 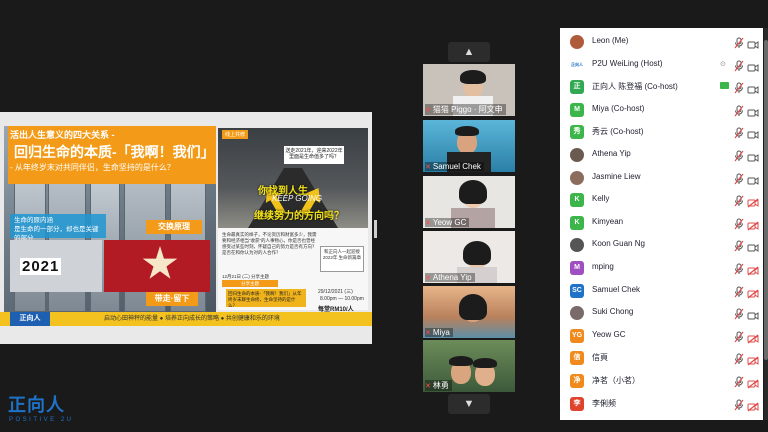 I want to click on chevron-down-icon: ▼, so click(x=469, y=404).